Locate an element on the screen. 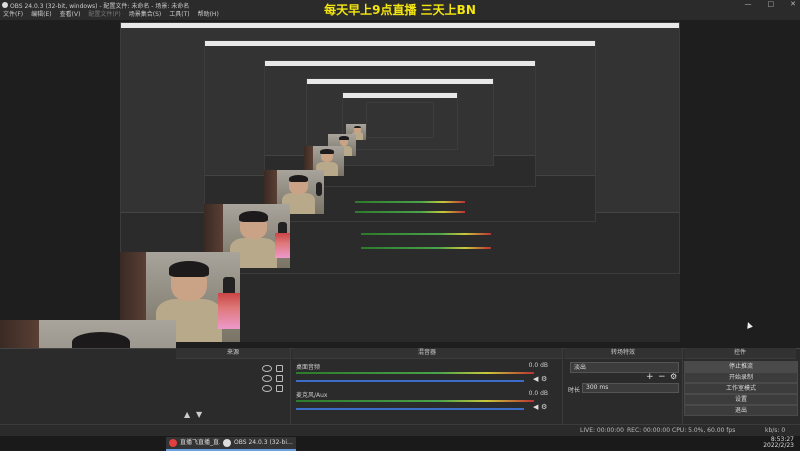 The image size is (800, 451). transitions-dock: 转场特效 淡出 + − ⚙ 时长 300 ms is located at coordinates (623, 392).